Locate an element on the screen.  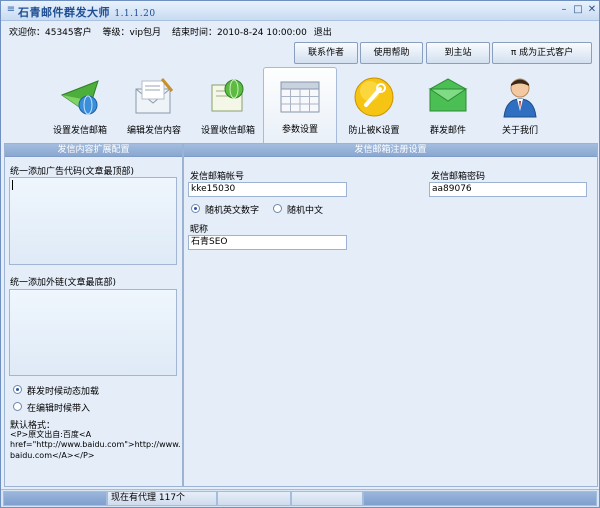
calendar-grid-icon is located at coordinates (300, 97).